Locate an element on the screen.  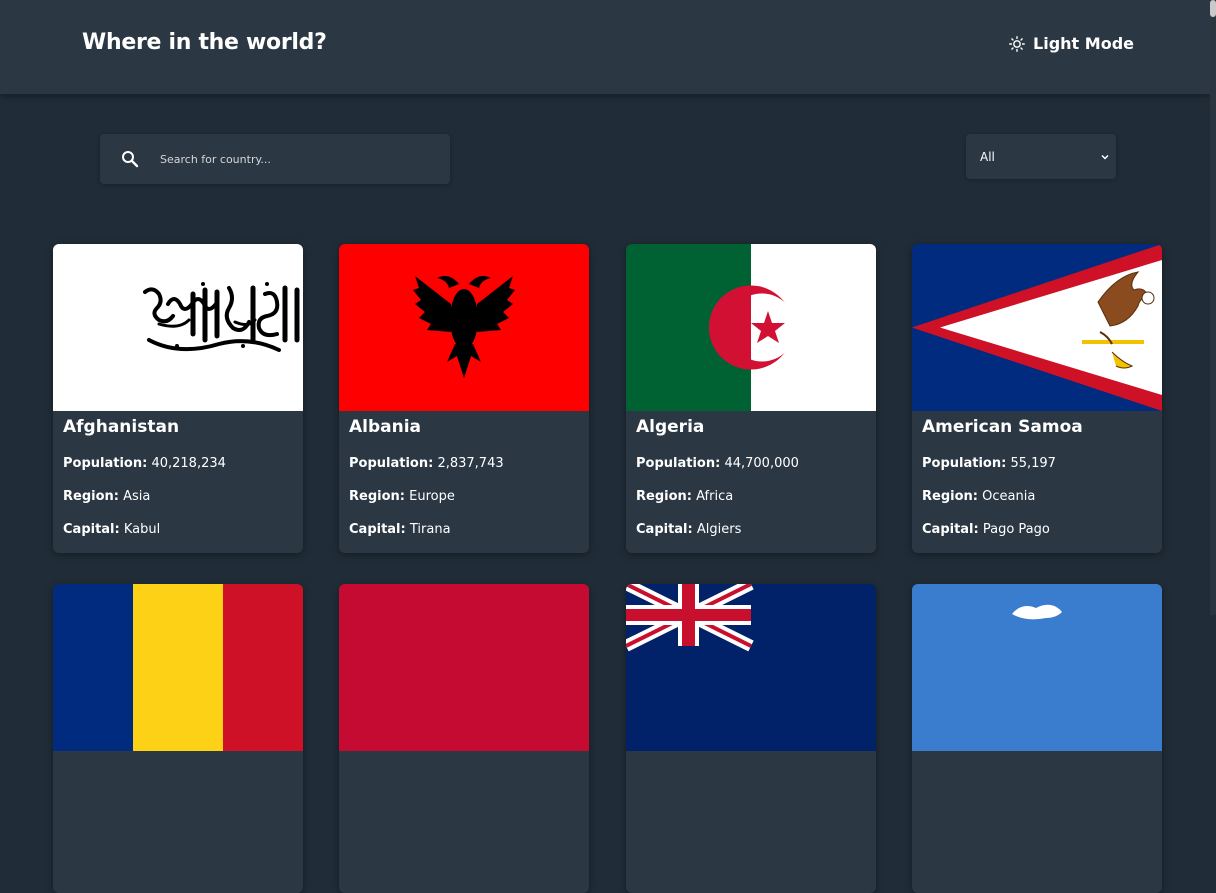
population-value: 40,218,234 is located at coordinates (188, 463).